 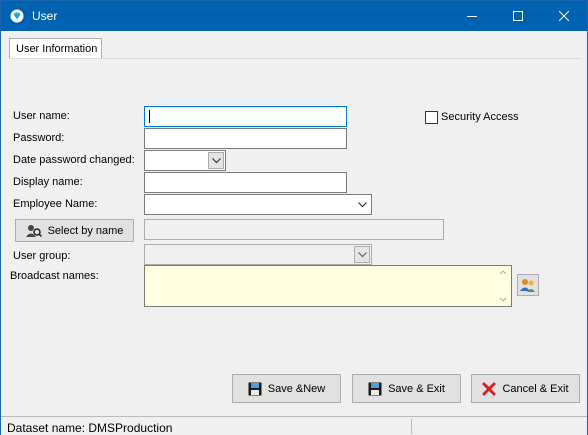 I want to click on user-name-field, so click(x=245, y=116).